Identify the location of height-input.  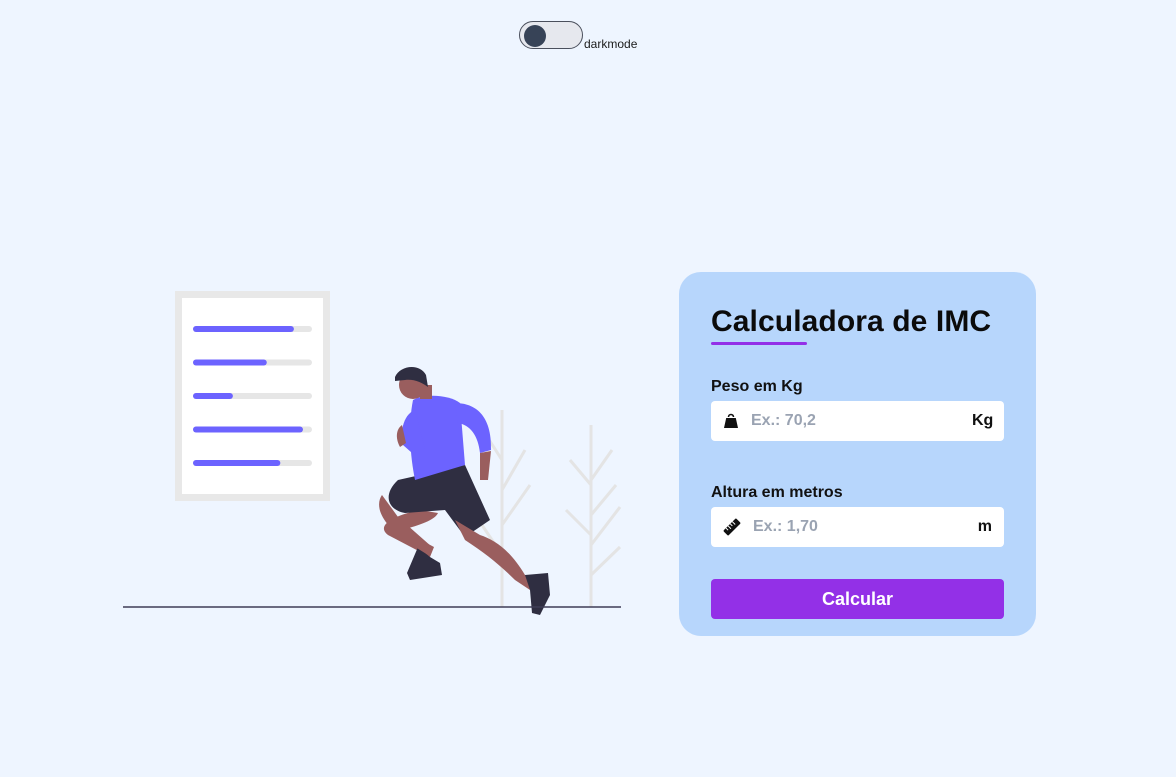
(864, 527).